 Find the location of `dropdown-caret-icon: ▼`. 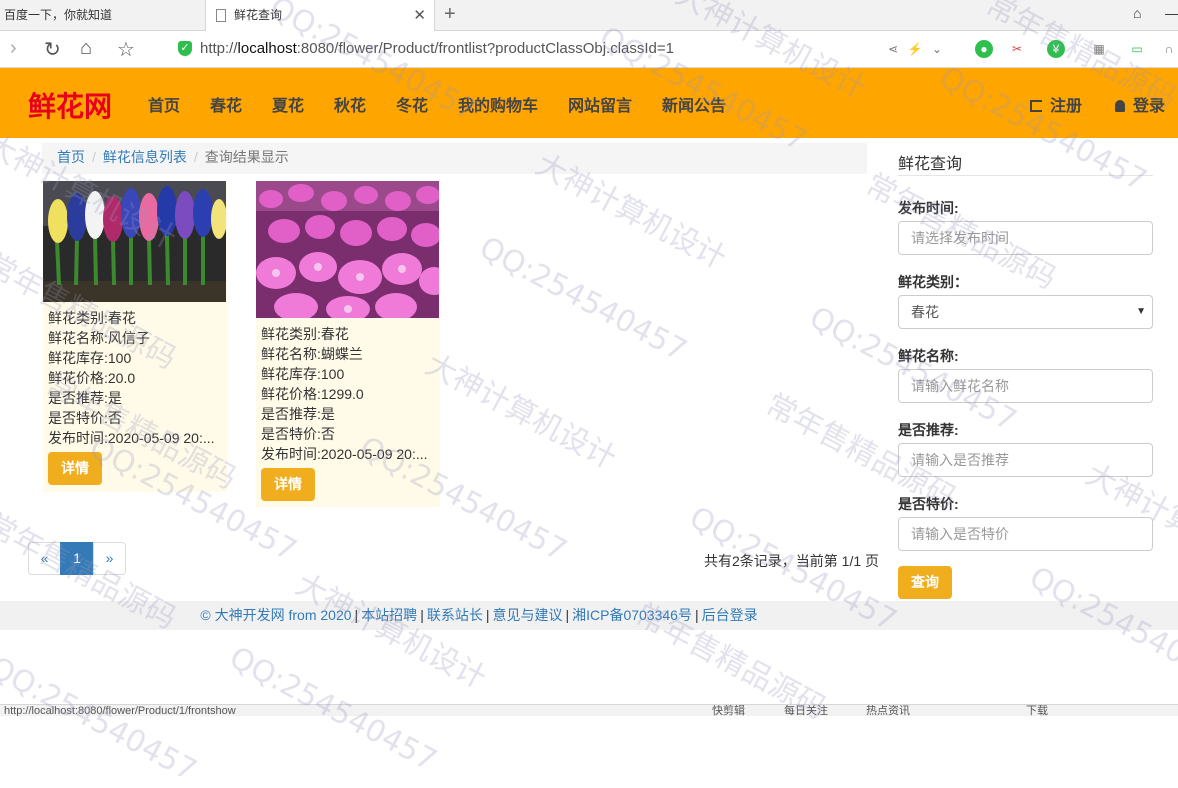

dropdown-caret-icon: ▼ is located at coordinates (1141, 311).